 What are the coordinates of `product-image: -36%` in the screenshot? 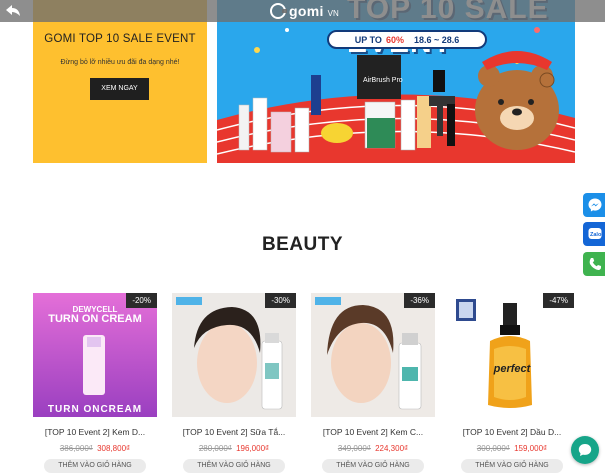 It's located at (373, 355).